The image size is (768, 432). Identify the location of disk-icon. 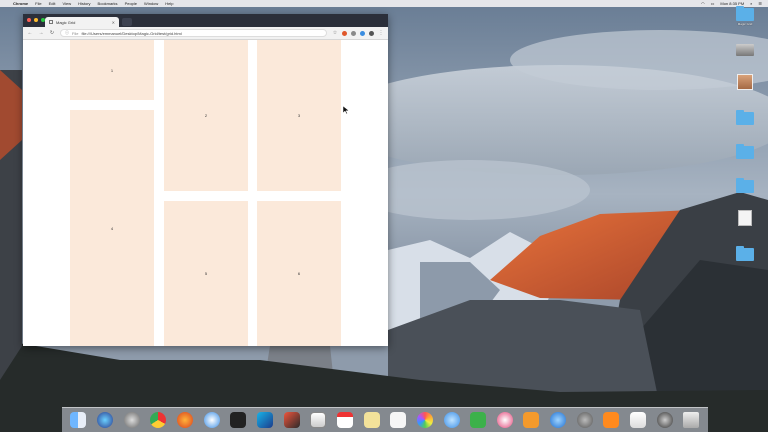
(745, 50).